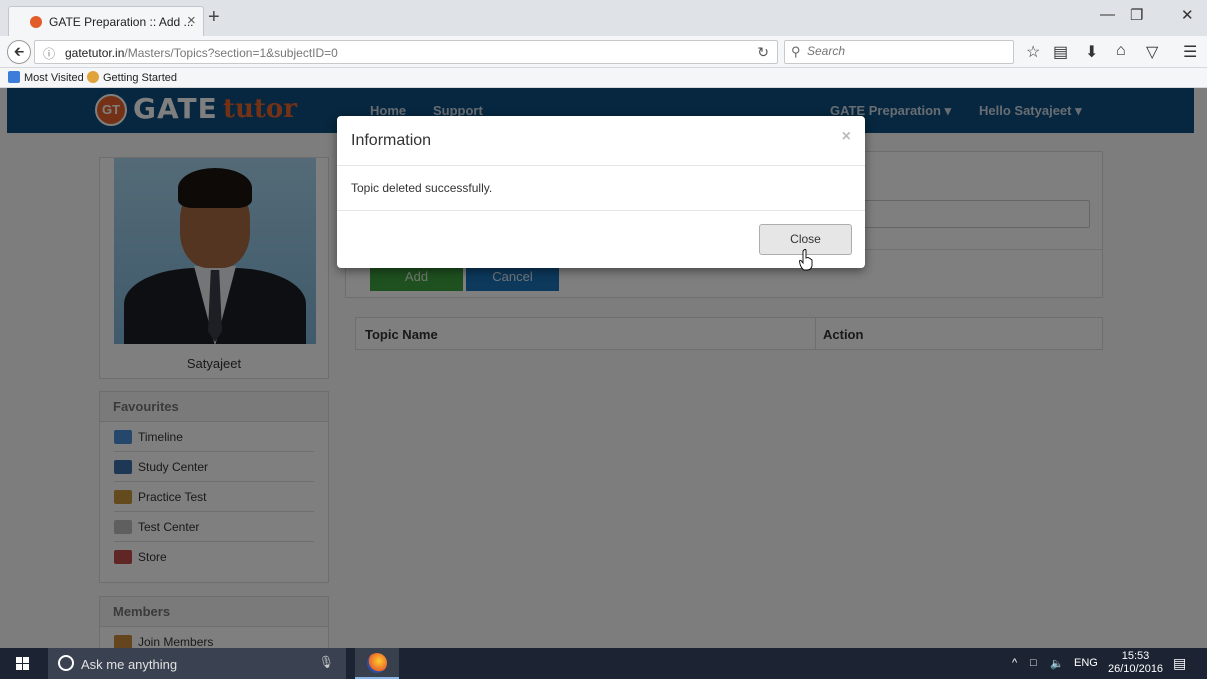 The image size is (1207, 679). I want to click on search-box: ⚲, so click(899, 52).